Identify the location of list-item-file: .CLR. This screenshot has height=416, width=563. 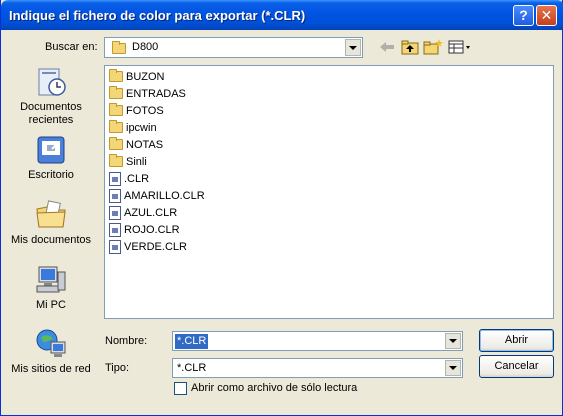
(129, 178).